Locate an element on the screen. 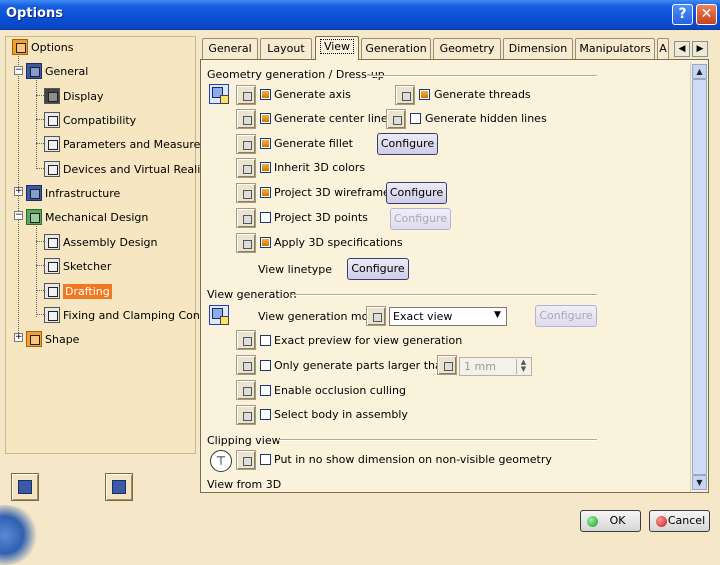 The width and height of the screenshot is (720, 565). section-title-clipping: Clipping view is located at coordinates (244, 440).